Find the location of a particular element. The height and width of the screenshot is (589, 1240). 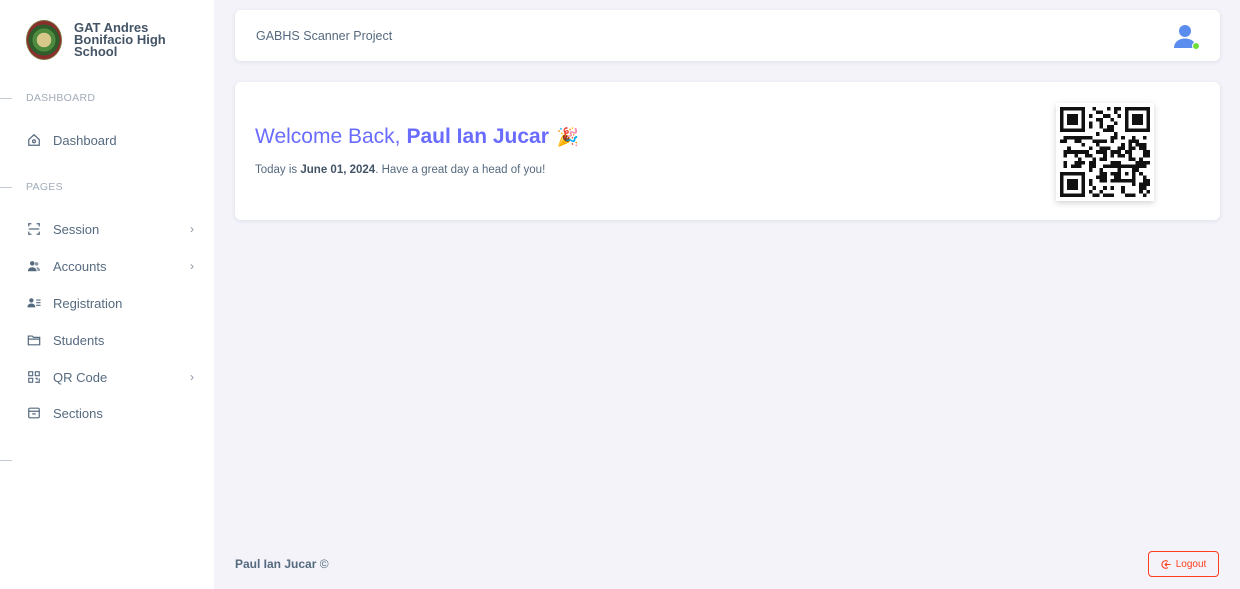

sidebar-divider is located at coordinates (6, 460).